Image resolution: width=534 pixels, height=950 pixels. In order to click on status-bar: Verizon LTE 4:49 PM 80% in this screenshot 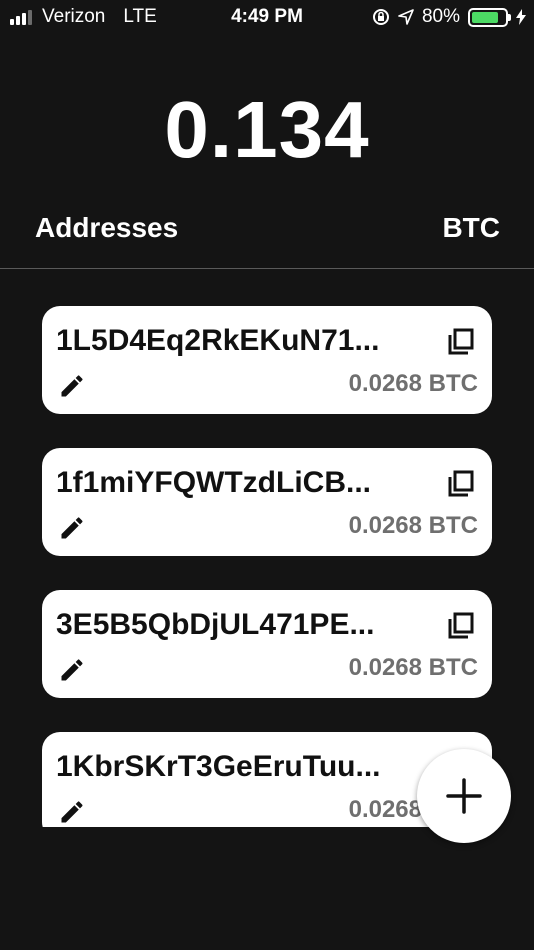, I will do `click(267, 18)`.